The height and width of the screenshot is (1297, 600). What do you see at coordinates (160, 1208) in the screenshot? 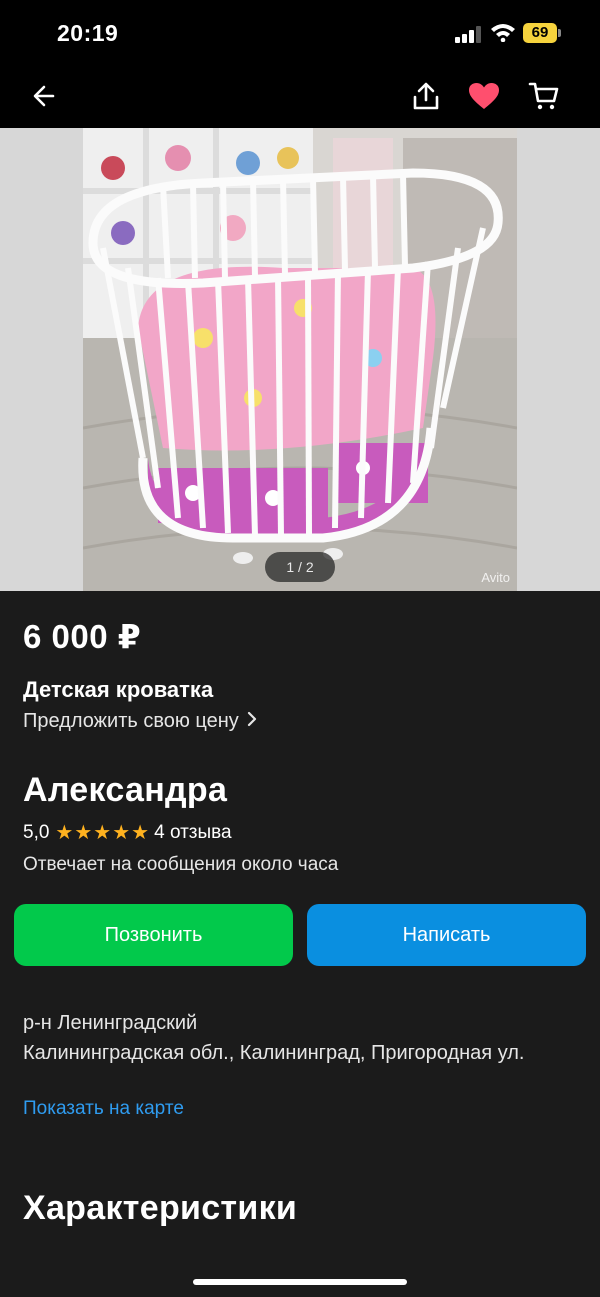
I see `section-title: Характеристики` at bounding box center [160, 1208].